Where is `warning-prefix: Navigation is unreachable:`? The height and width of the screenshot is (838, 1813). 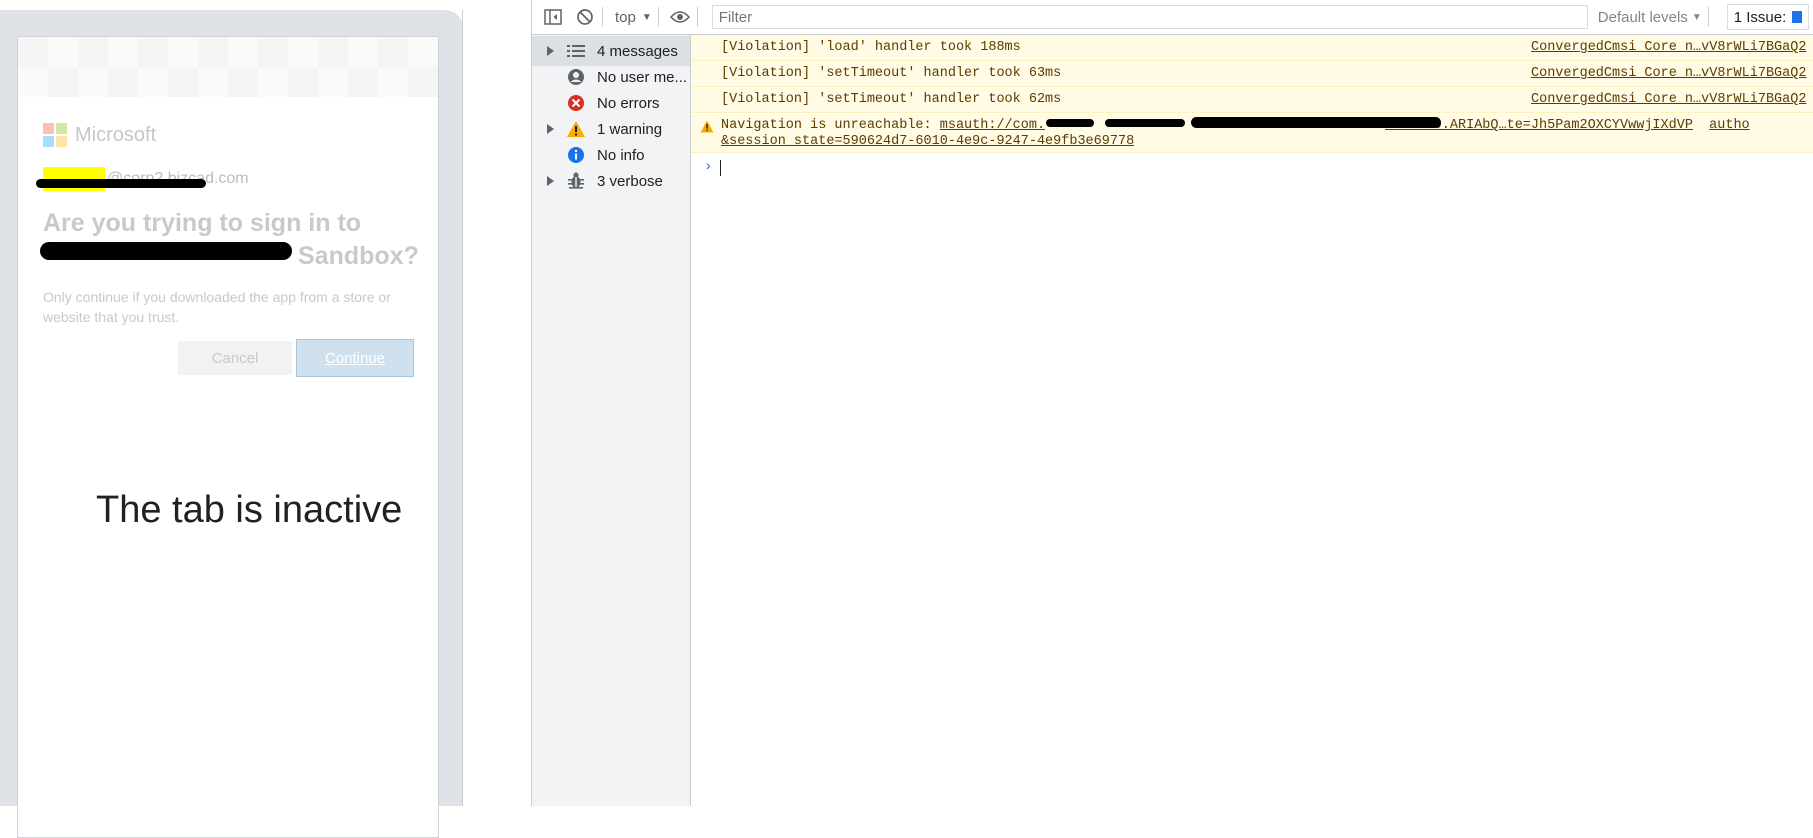
warning-prefix: Navigation is unreachable: is located at coordinates (830, 125).